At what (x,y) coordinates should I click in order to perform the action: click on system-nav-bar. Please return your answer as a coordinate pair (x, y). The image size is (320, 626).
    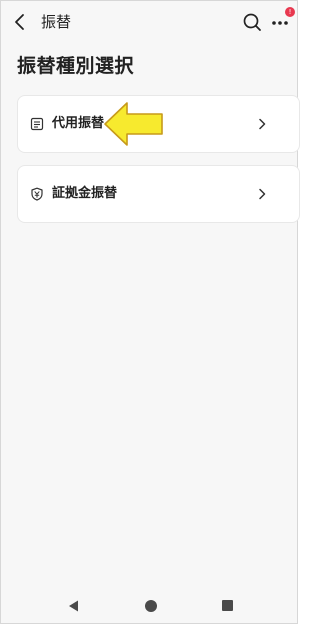
    Looking at the image, I should click on (150, 605).